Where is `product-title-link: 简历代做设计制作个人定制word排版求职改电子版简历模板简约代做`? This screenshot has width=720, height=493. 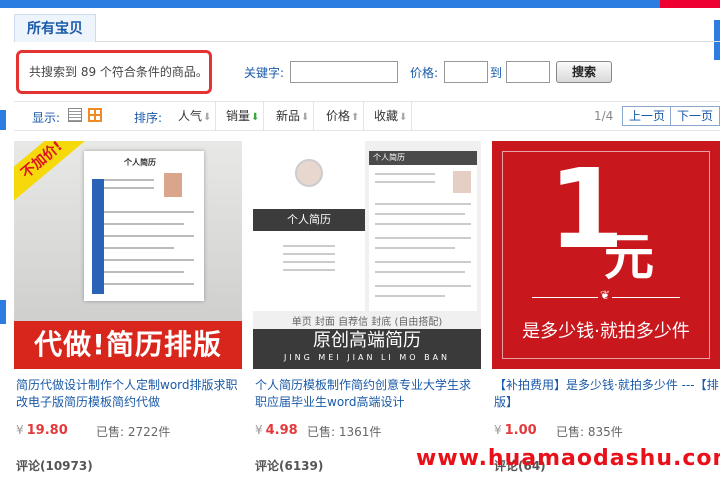
product-title-link: 简历代做设计制作个人定制word排版求职改电子版简历模板简约代做 is located at coordinates (129, 394).